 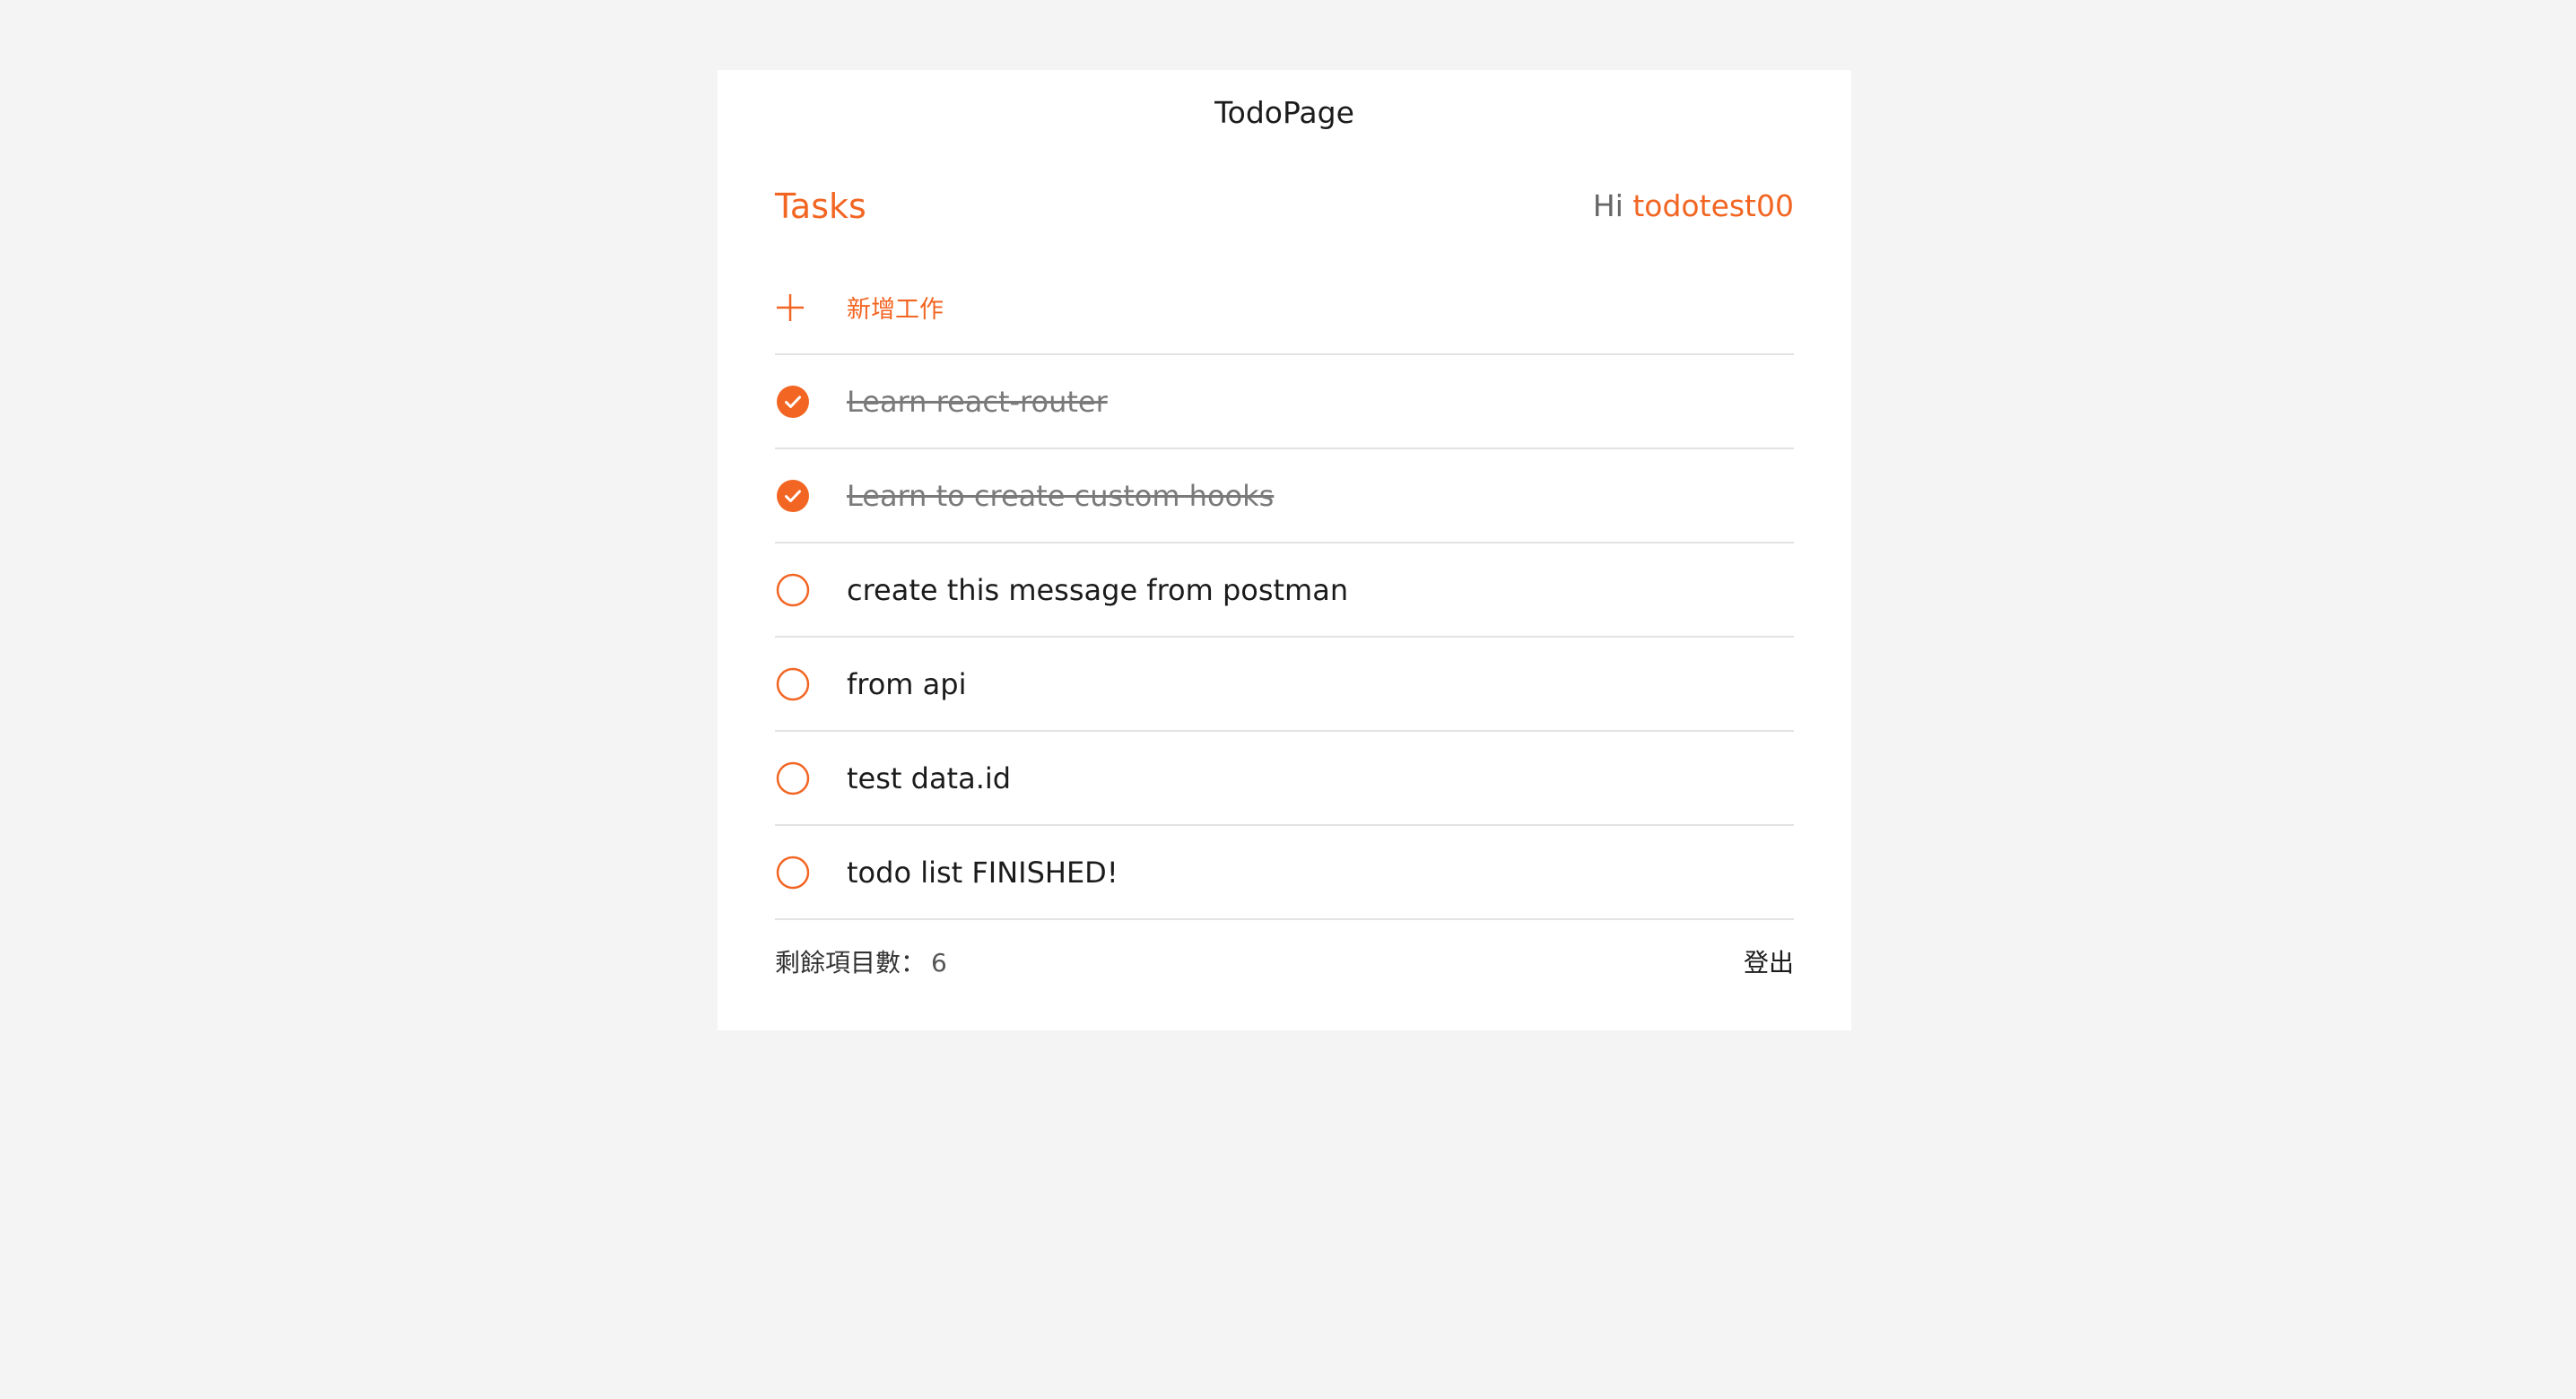 What do you see at coordinates (851, 963) in the screenshot?
I see `remaining-label: 剩餘項目數：` at bounding box center [851, 963].